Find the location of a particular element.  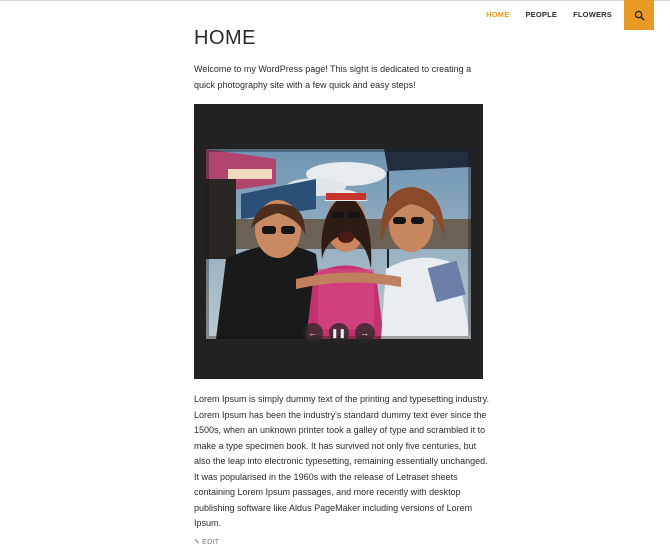

nav-item-home: HOME is located at coordinates (497, 15).